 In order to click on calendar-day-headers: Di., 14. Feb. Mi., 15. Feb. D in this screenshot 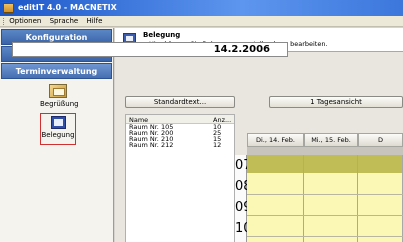, I will do `click(325, 140)`.